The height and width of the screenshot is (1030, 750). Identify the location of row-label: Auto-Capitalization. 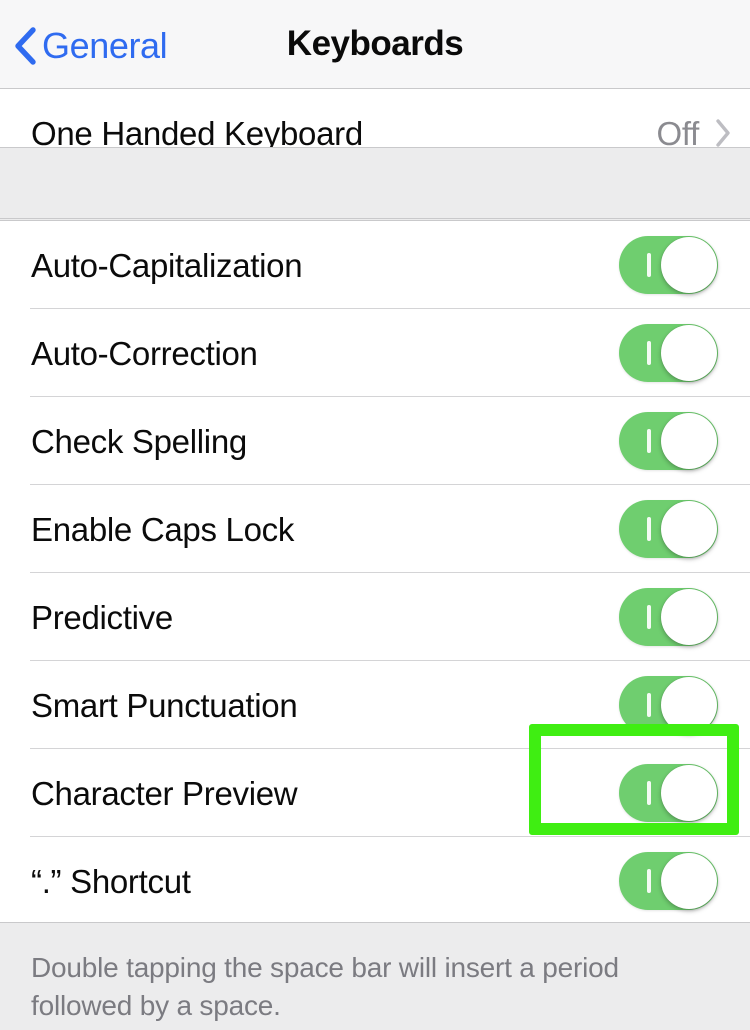
(167, 265).